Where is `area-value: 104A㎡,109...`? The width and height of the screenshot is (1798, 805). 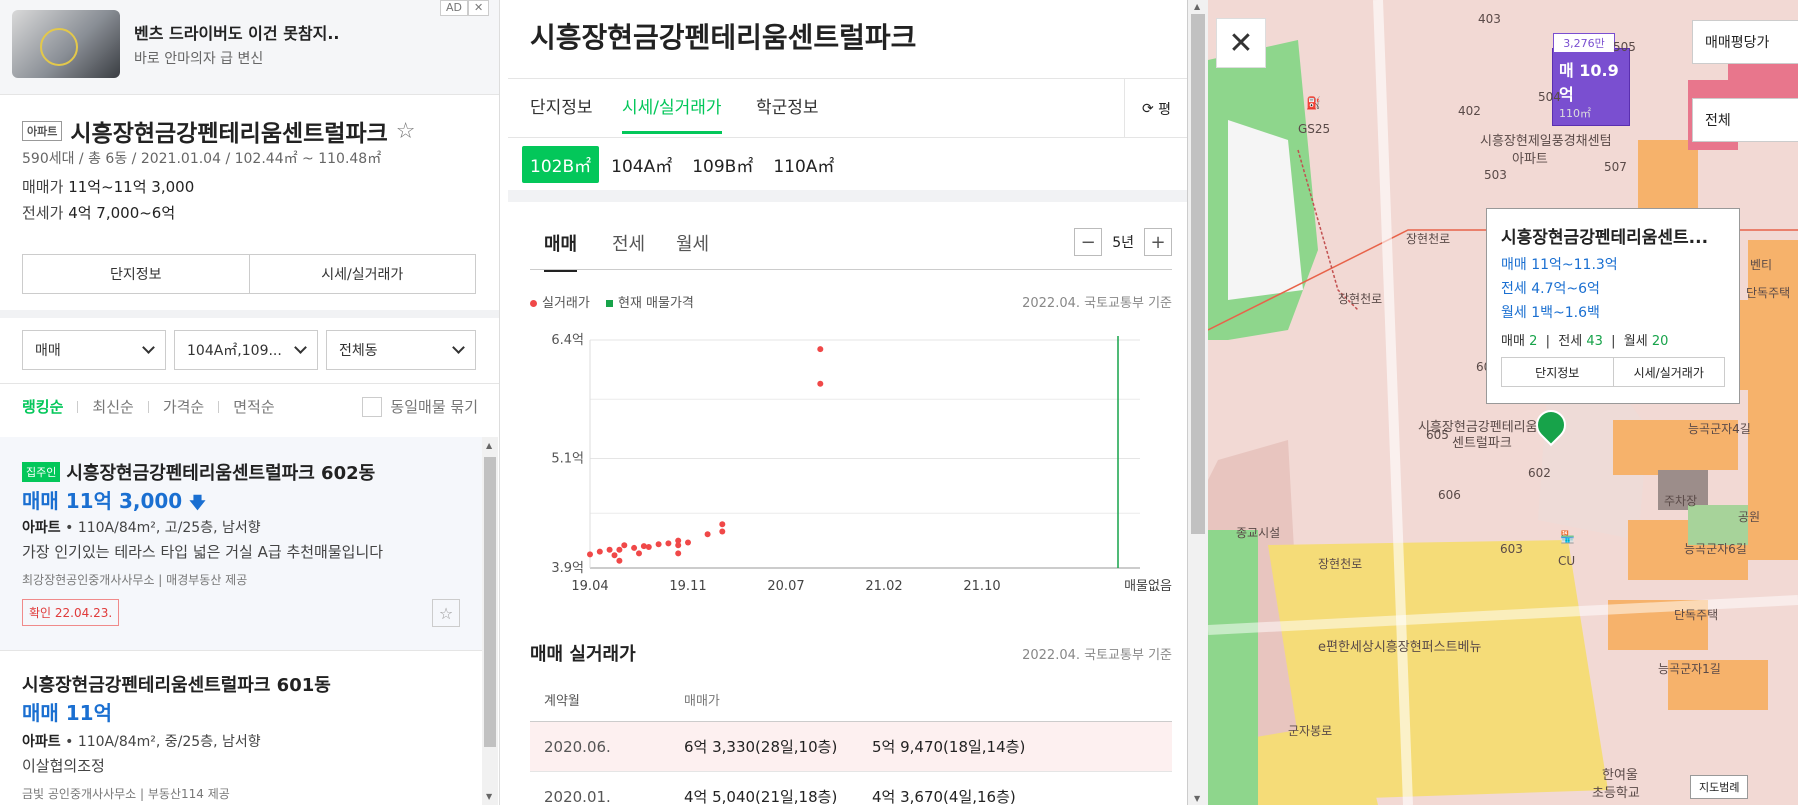
area-value: 104A㎡,109... is located at coordinates (234, 351).